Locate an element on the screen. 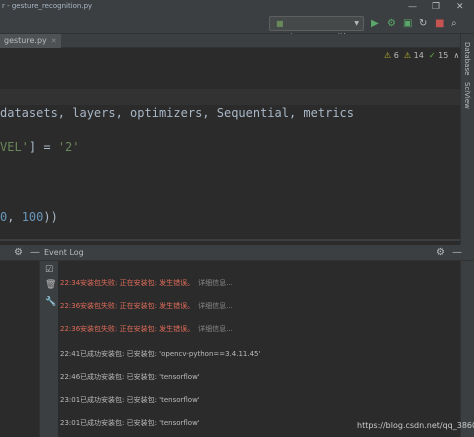  database-tab: Database is located at coordinates (467, 58).